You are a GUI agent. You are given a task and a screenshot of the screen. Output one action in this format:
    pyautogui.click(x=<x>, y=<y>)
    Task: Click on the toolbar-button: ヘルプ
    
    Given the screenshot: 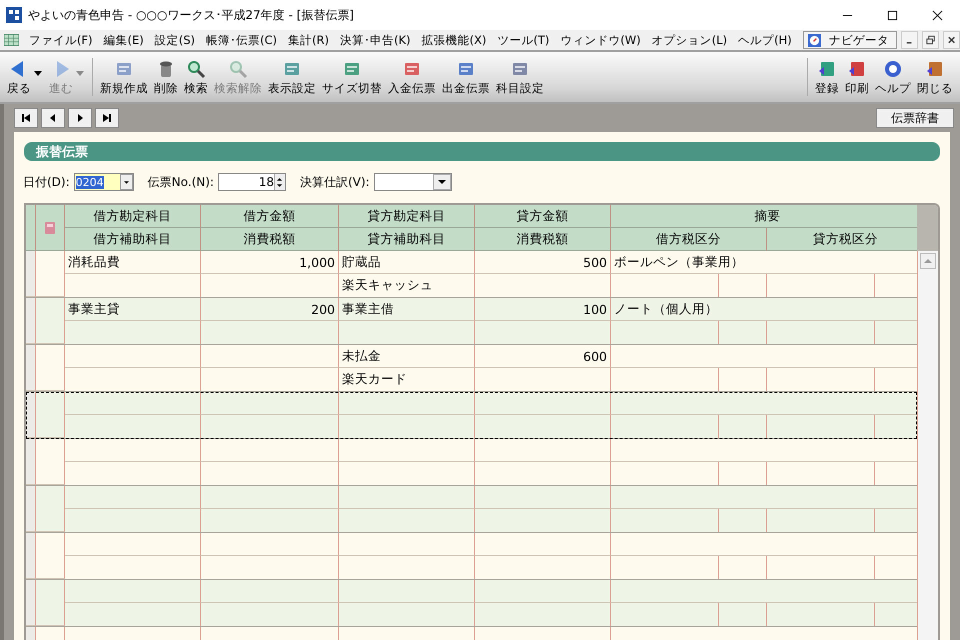 What is the action you would take?
    pyautogui.click(x=893, y=77)
    